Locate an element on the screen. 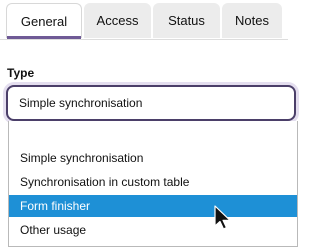  dropdown-option-empty is located at coordinates (153, 134).